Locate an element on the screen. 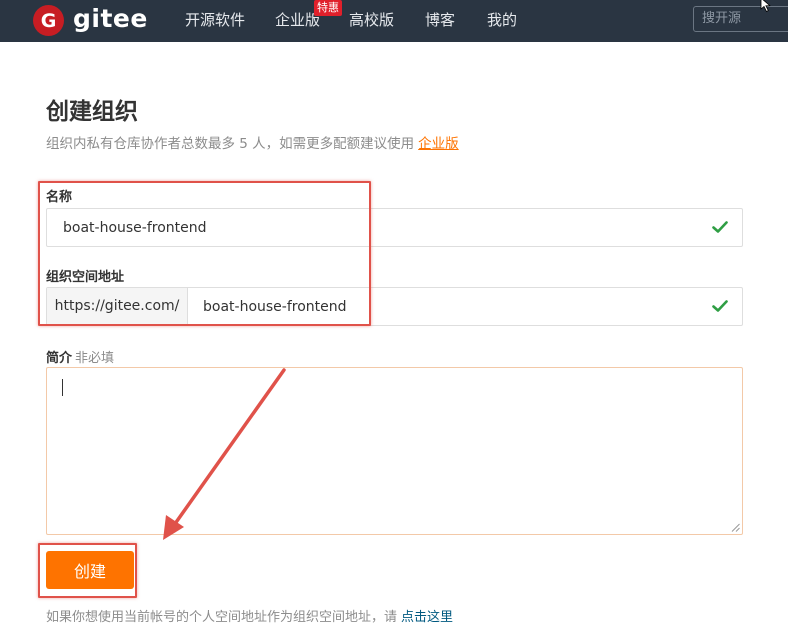 The image size is (788, 626). promo-badge: 特惠 is located at coordinates (328, 8).